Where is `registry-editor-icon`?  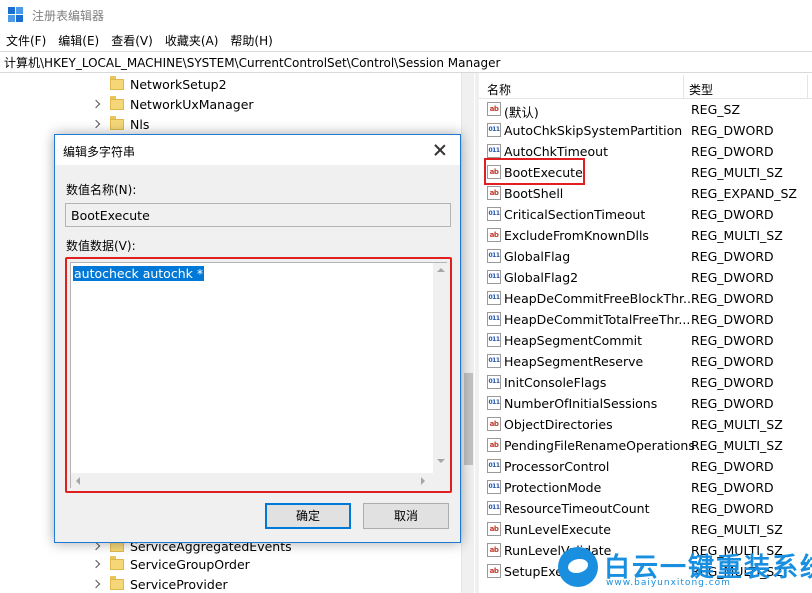
registry-editor-icon is located at coordinates (16, 15).